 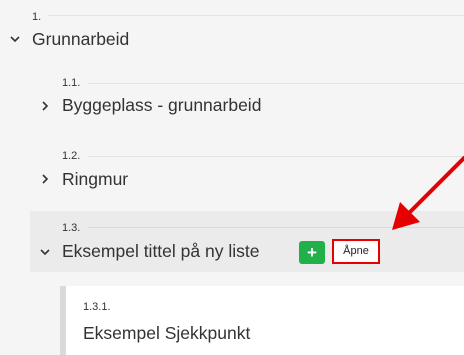 What do you see at coordinates (71, 83) in the screenshot?
I see `section-number: 1.1.` at bounding box center [71, 83].